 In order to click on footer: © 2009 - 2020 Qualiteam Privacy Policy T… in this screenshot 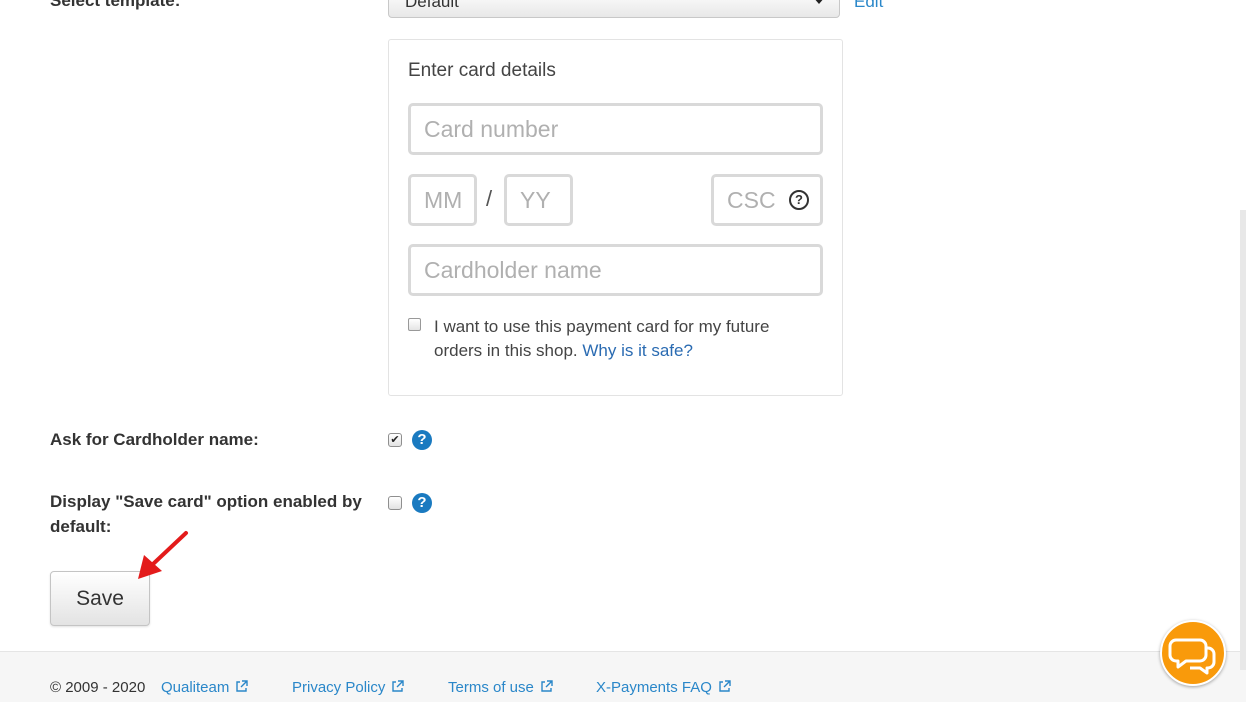, I will do `click(623, 676)`.